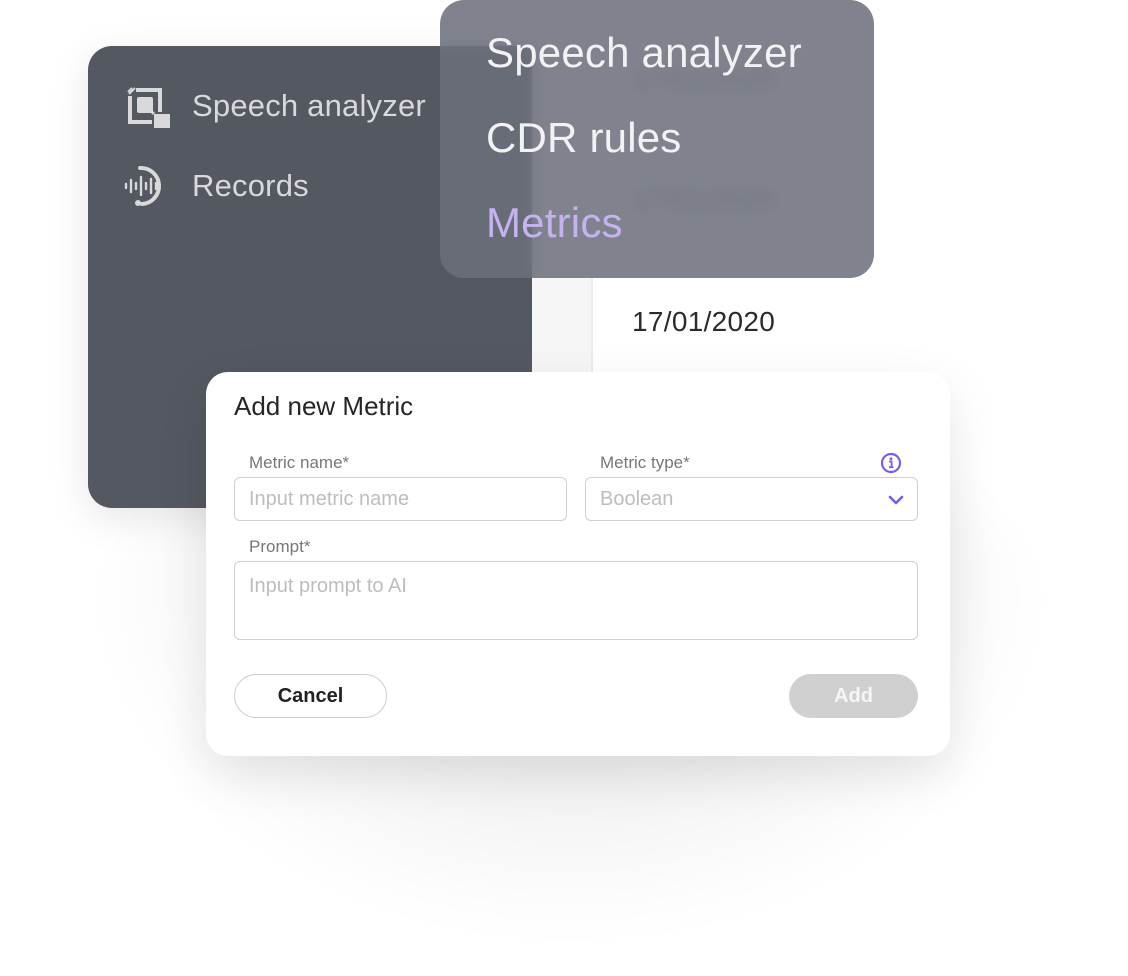  Describe the element at coordinates (280, 546) in the screenshot. I see `prompt-label: Prompt*` at that location.